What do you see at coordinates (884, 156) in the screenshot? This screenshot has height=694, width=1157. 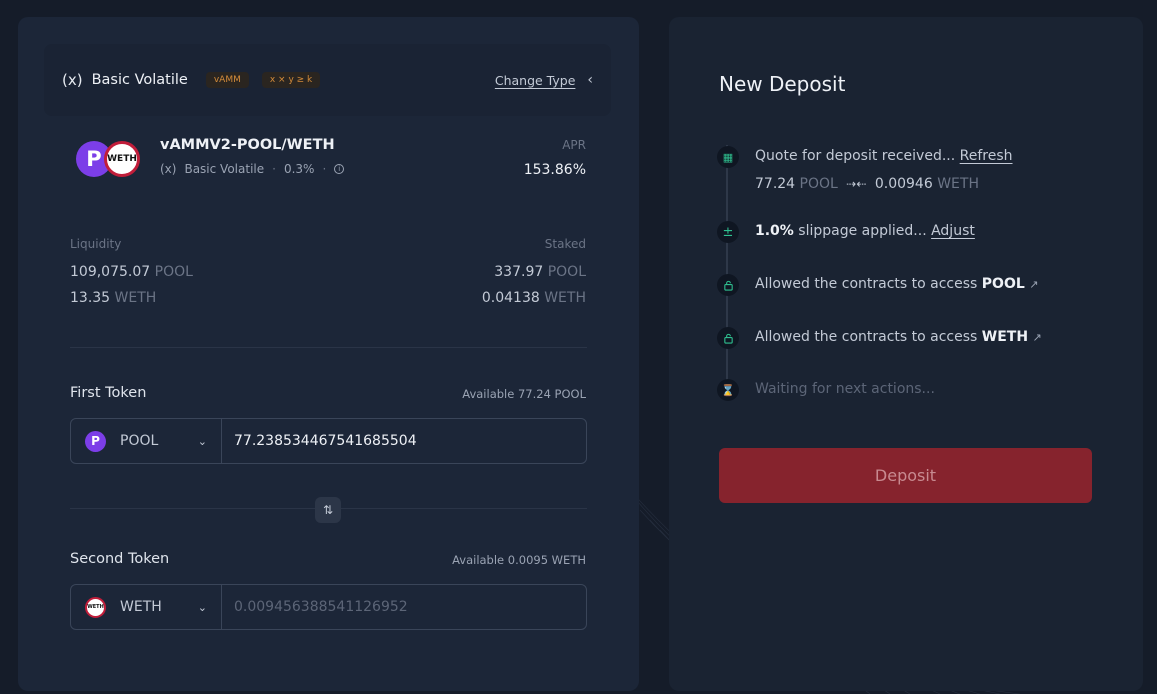 I see `quote-step: Quote for deposit received... Refresh` at bounding box center [884, 156].